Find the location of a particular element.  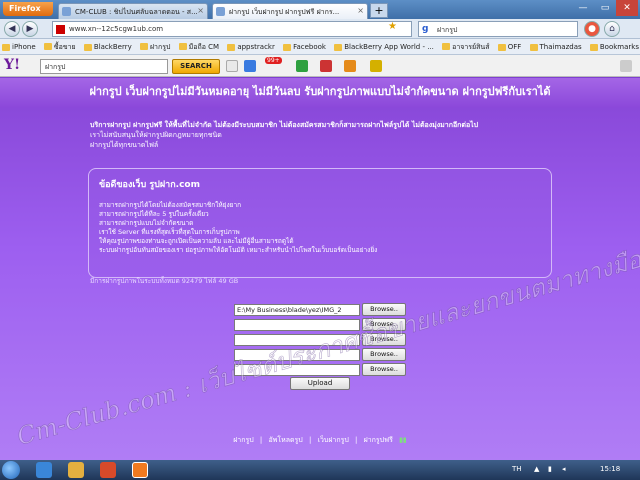

close-window-icon: ✕ is located at coordinates (627, 8).